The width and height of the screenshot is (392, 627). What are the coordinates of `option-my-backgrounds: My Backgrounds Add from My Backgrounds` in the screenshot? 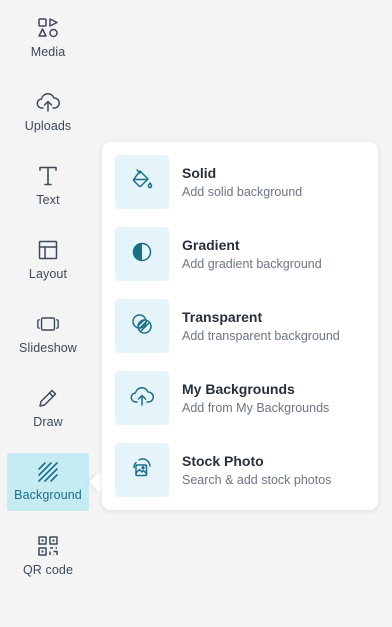 It's located at (240, 398).